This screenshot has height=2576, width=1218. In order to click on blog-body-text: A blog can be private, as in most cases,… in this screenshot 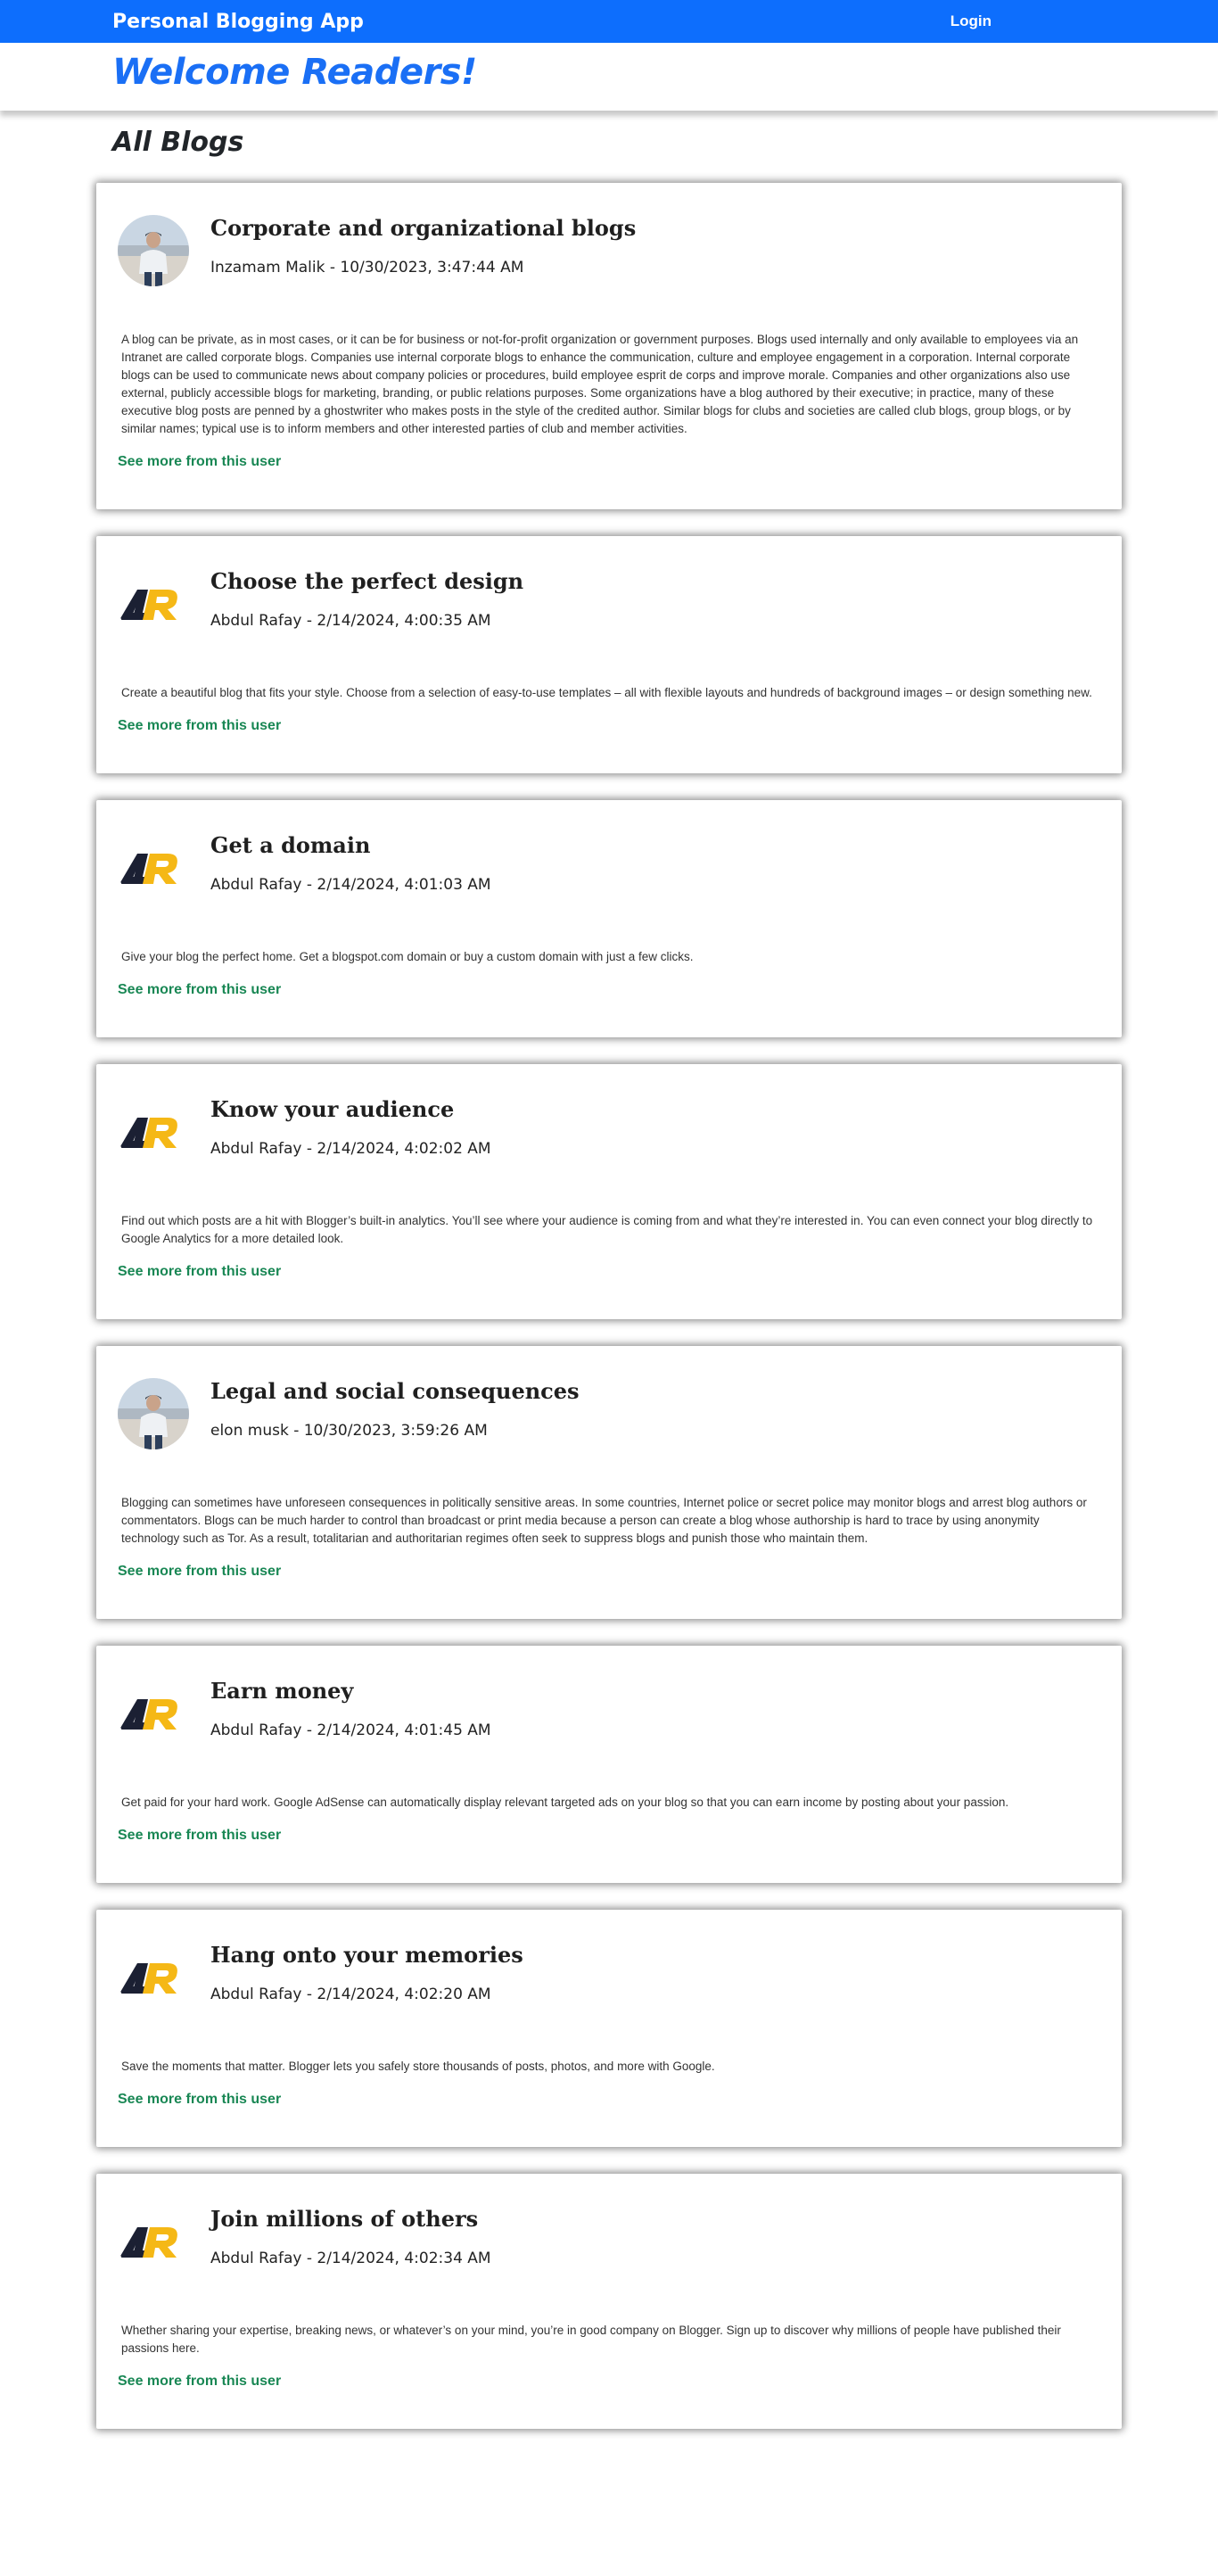, I will do `click(600, 384)`.